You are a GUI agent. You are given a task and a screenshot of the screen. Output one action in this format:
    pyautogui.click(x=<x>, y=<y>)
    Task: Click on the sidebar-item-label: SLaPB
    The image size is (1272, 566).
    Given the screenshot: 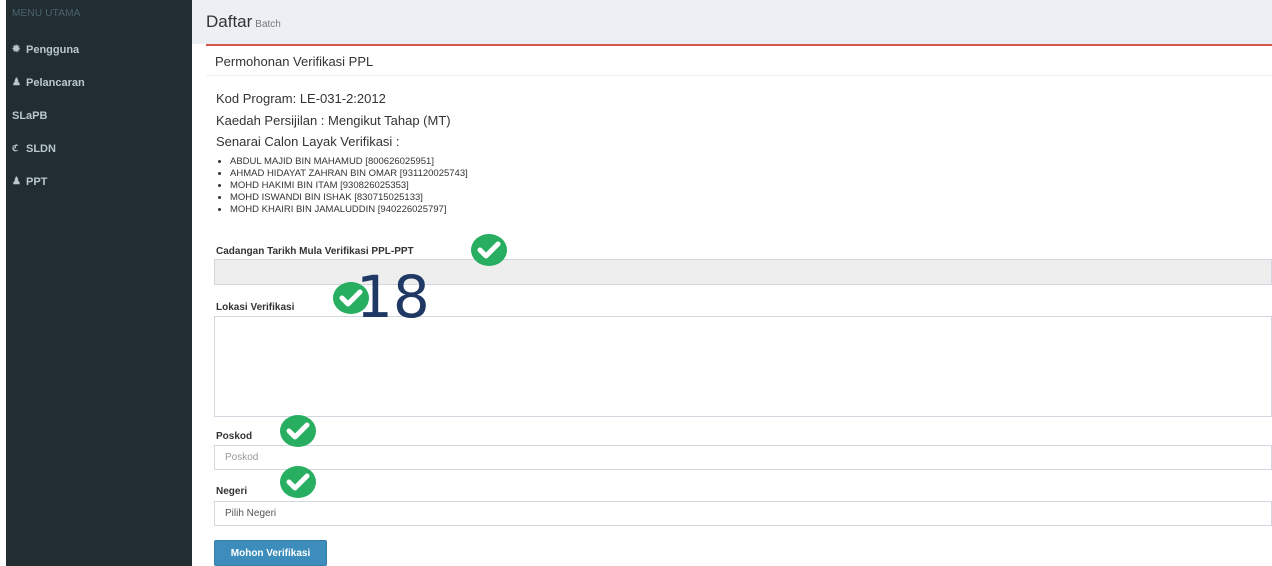 What is the action you would take?
    pyautogui.click(x=30, y=115)
    